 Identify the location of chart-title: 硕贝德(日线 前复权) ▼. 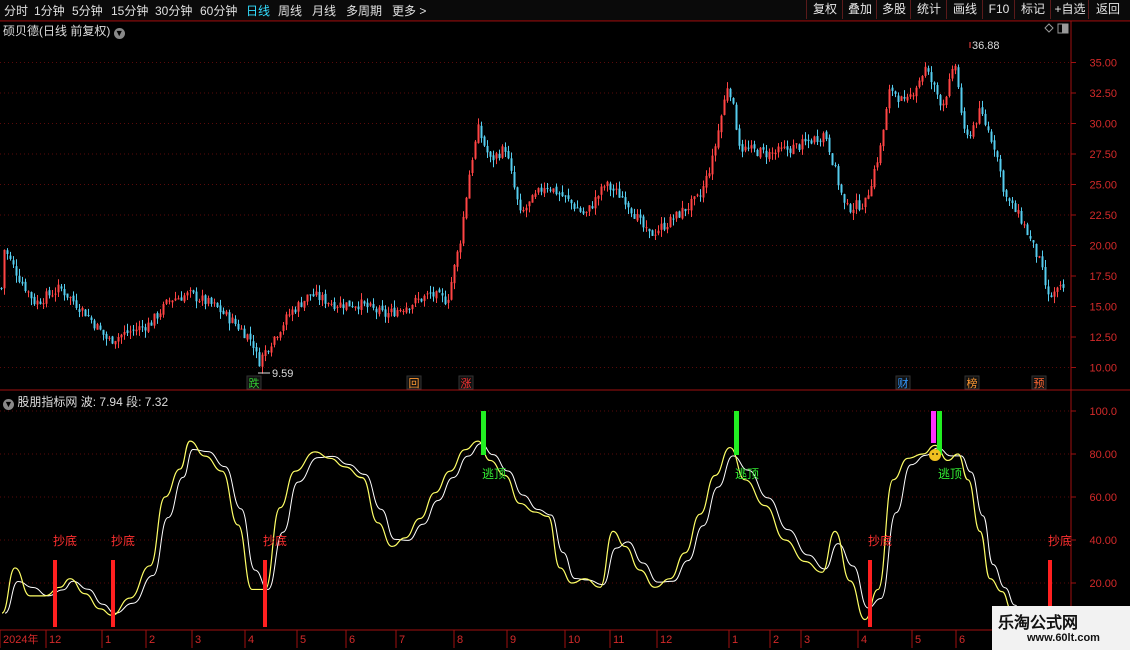
(64, 30).